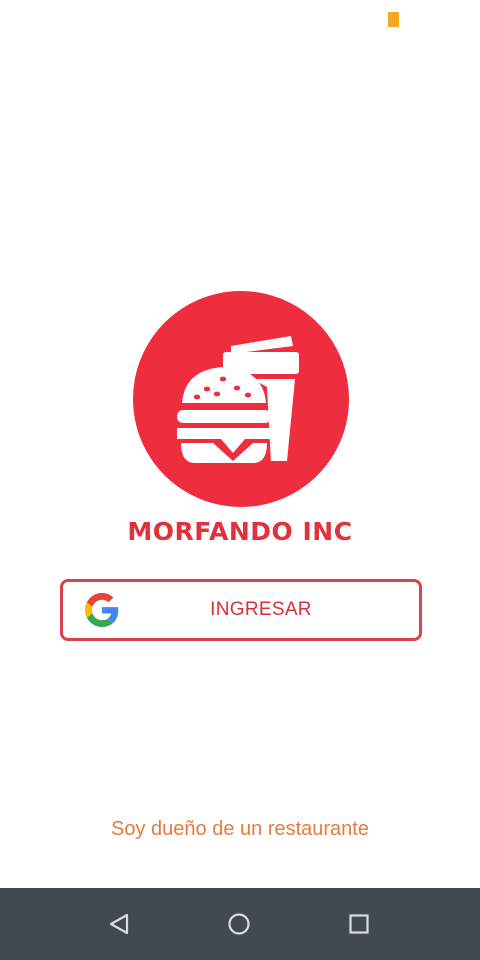  I want to click on recents-button, so click(359, 924).